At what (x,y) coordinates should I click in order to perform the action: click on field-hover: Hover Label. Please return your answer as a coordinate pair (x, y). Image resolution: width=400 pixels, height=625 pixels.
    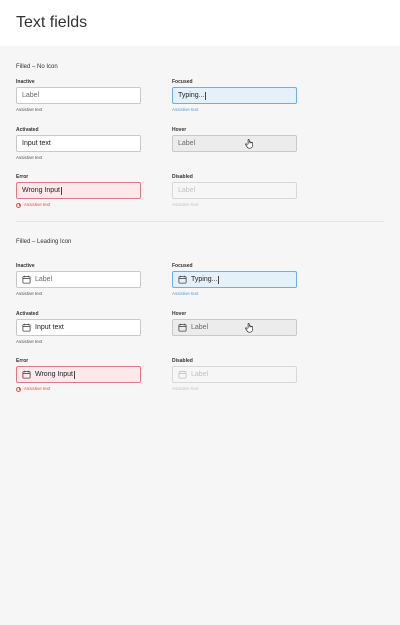
    Looking at the image, I should click on (234, 143).